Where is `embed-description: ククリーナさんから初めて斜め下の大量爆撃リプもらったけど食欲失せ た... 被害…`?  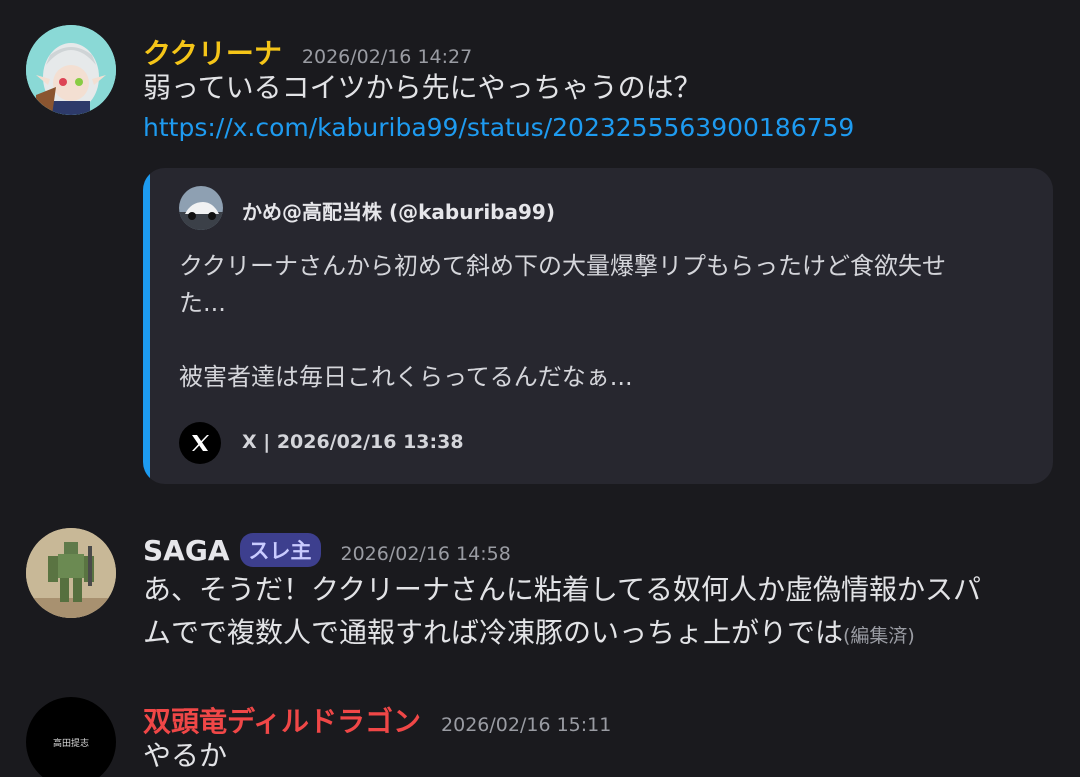 embed-description: ククリーナさんから初めて斜め下の大量爆撃リプもらったけど食欲失せ た... 被害… is located at coordinates (562, 322).